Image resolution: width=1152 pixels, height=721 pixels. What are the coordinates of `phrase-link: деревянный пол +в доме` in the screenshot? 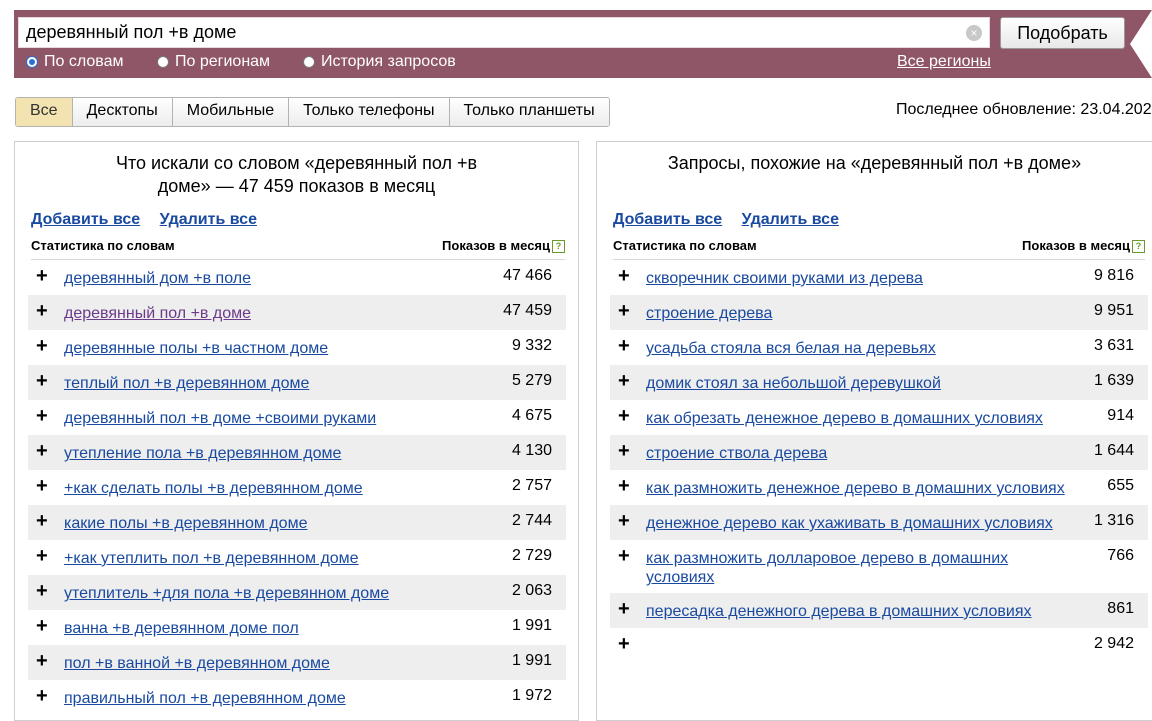 It's located at (297, 312).